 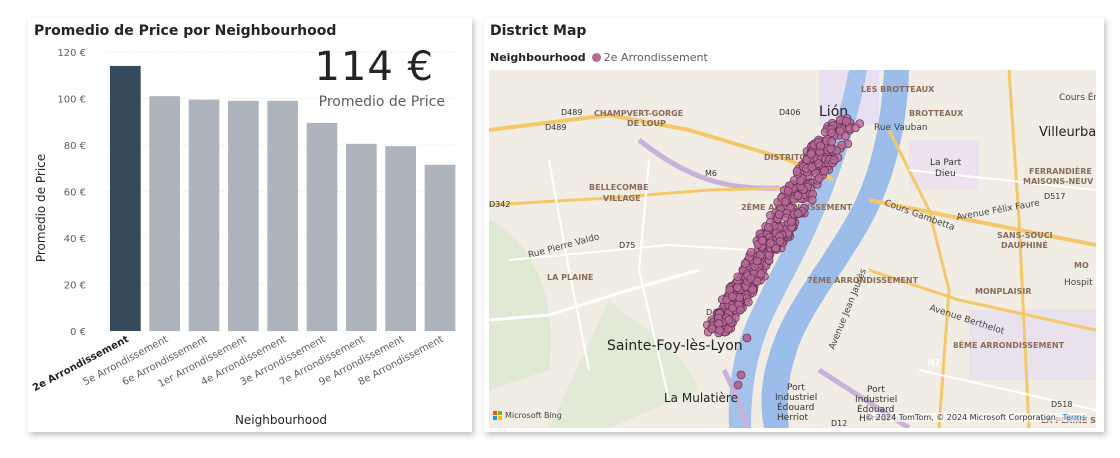 I want to click on map-label: MONPLAISIR, so click(x=1003, y=291).